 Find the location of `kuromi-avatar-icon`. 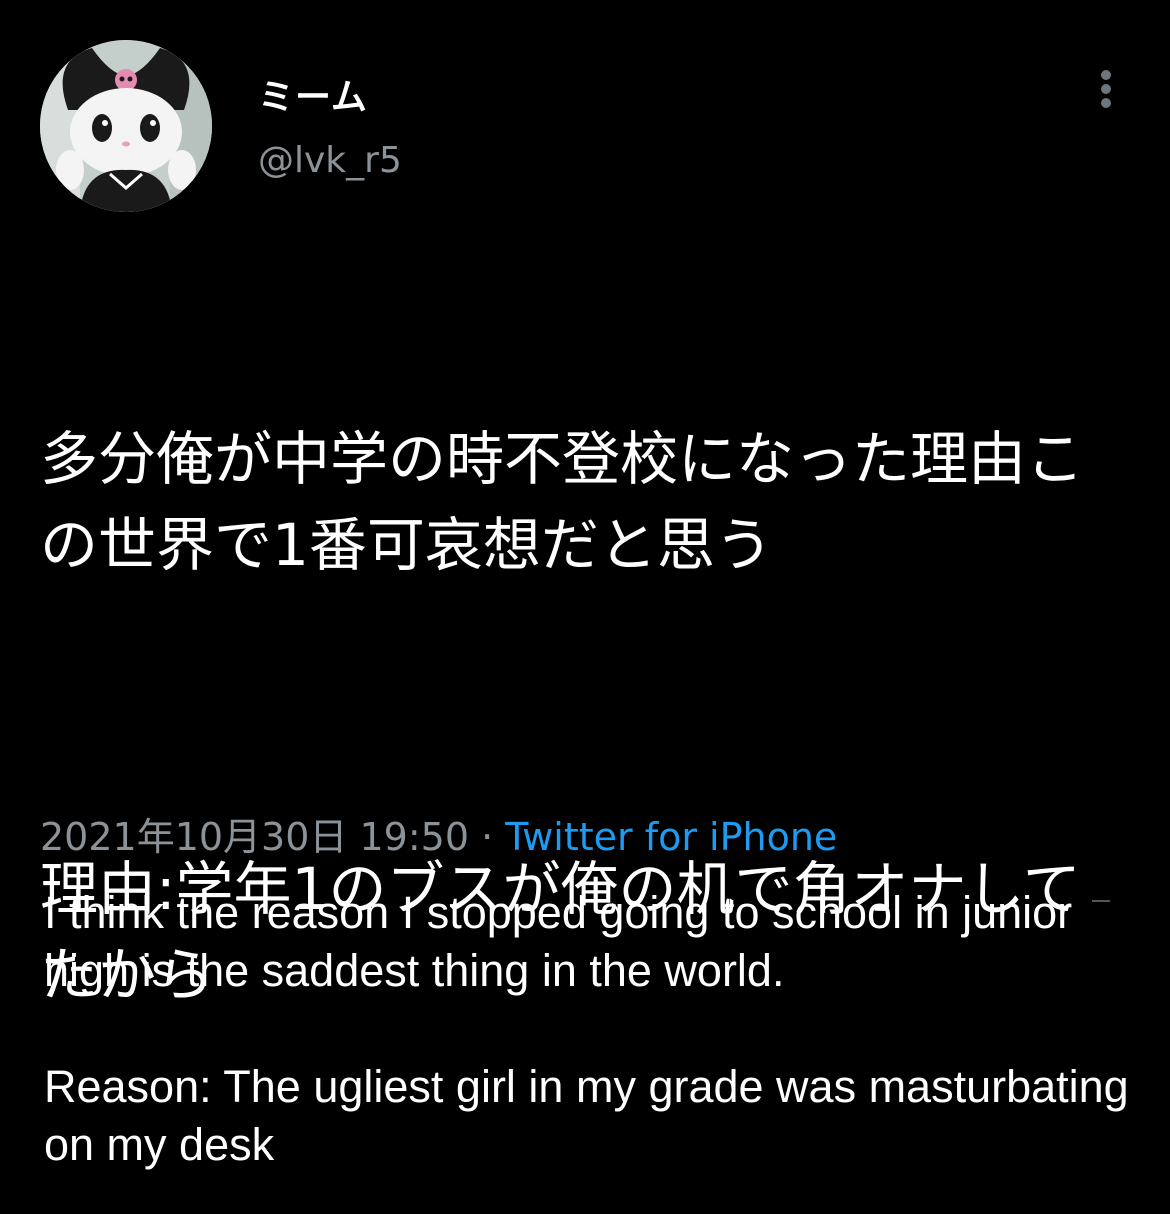

kuromi-avatar-icon is located at coordinates (126, 126).